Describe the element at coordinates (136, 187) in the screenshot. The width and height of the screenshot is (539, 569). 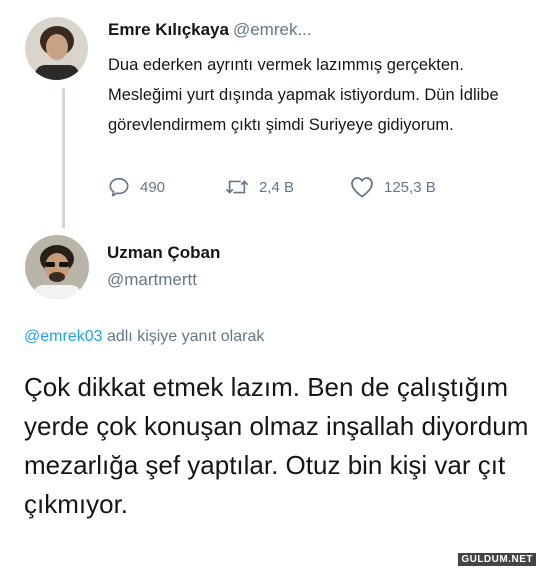
I see `reply-button: 490` at that location.